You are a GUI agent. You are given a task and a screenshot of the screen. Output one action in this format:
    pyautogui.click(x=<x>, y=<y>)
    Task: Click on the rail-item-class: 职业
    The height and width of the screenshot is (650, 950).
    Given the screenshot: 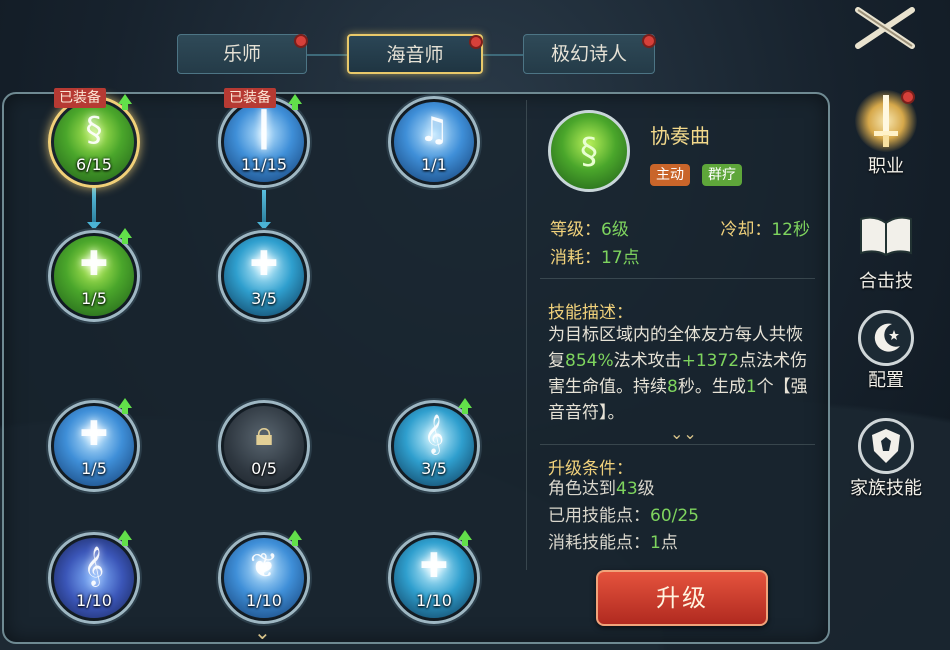 What is the action you would take?
    pyautogui.click(x=886, y=134)
    